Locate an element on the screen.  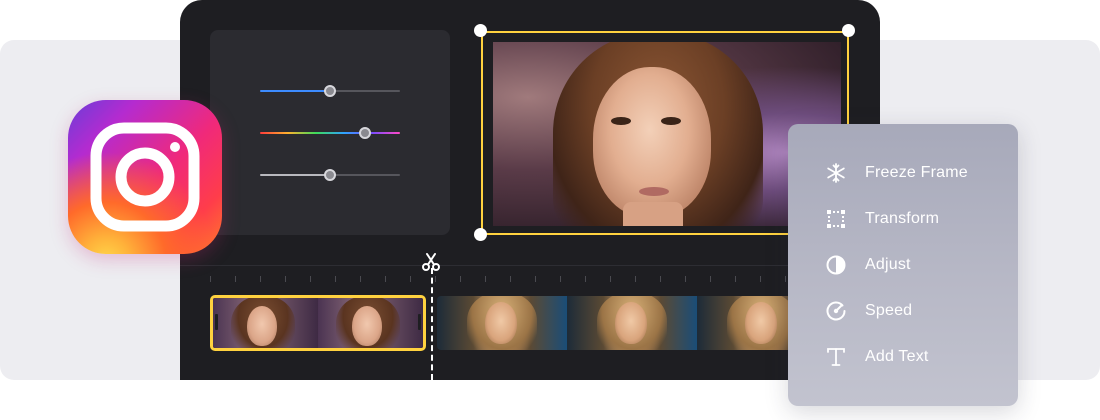
menu-item-speed: Speed is located at coordinates (868, 311).